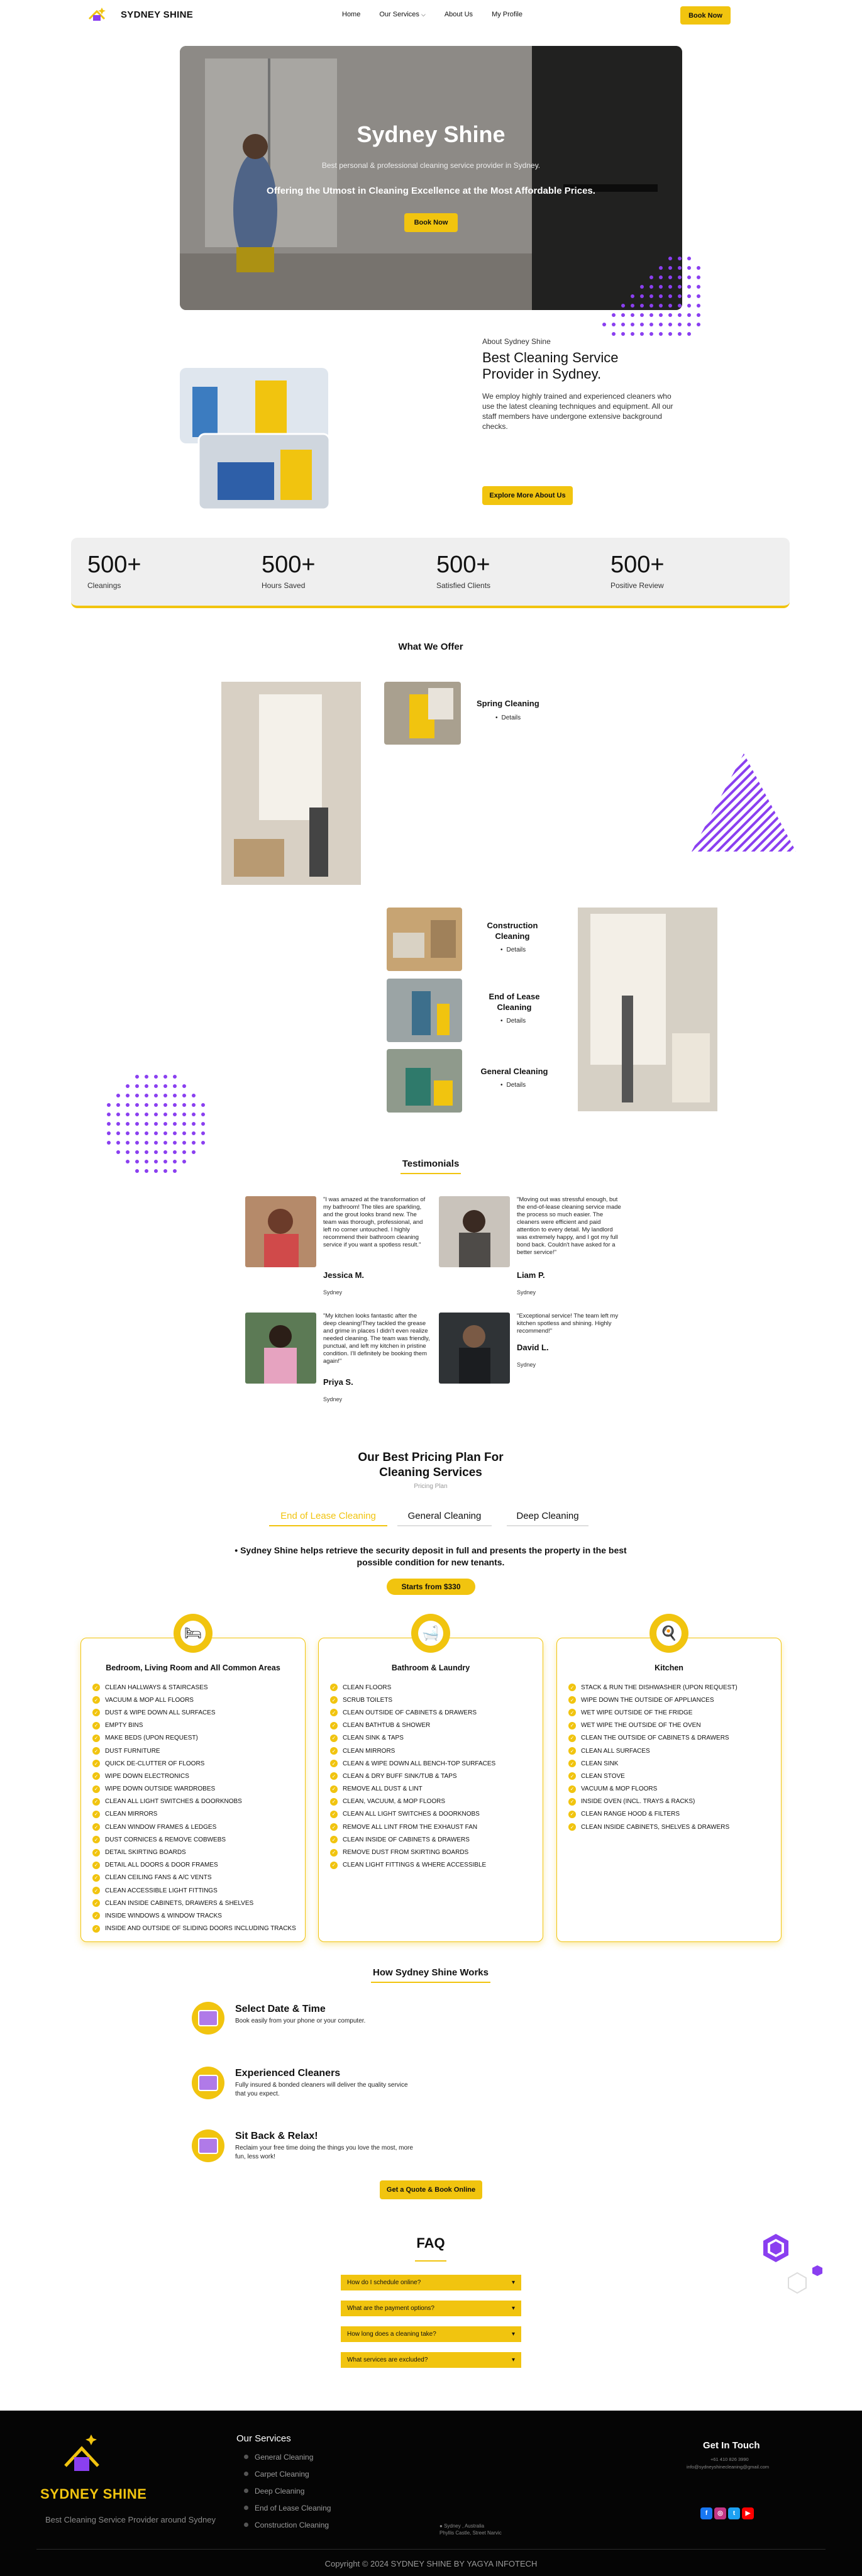 Image resolution: width=862 pixels, height=2576 pixels. What do you see at coordinates (431, 2334) in the screenshot?
I see `faq-item: How long does a cleaning take? ▾` at bounding box center [431, 2334].